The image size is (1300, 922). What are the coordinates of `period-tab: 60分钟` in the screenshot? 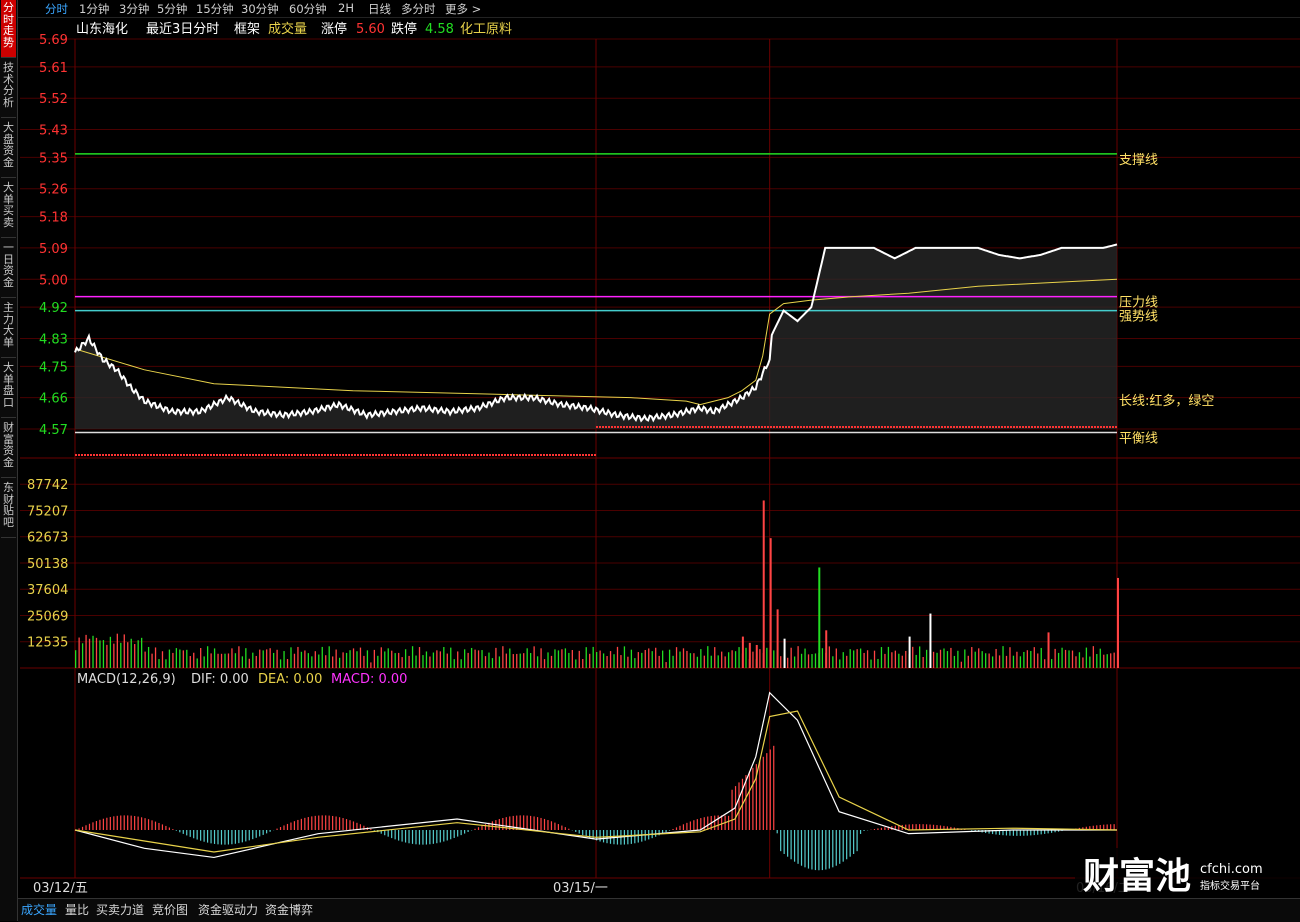 It's located at (308, 9).